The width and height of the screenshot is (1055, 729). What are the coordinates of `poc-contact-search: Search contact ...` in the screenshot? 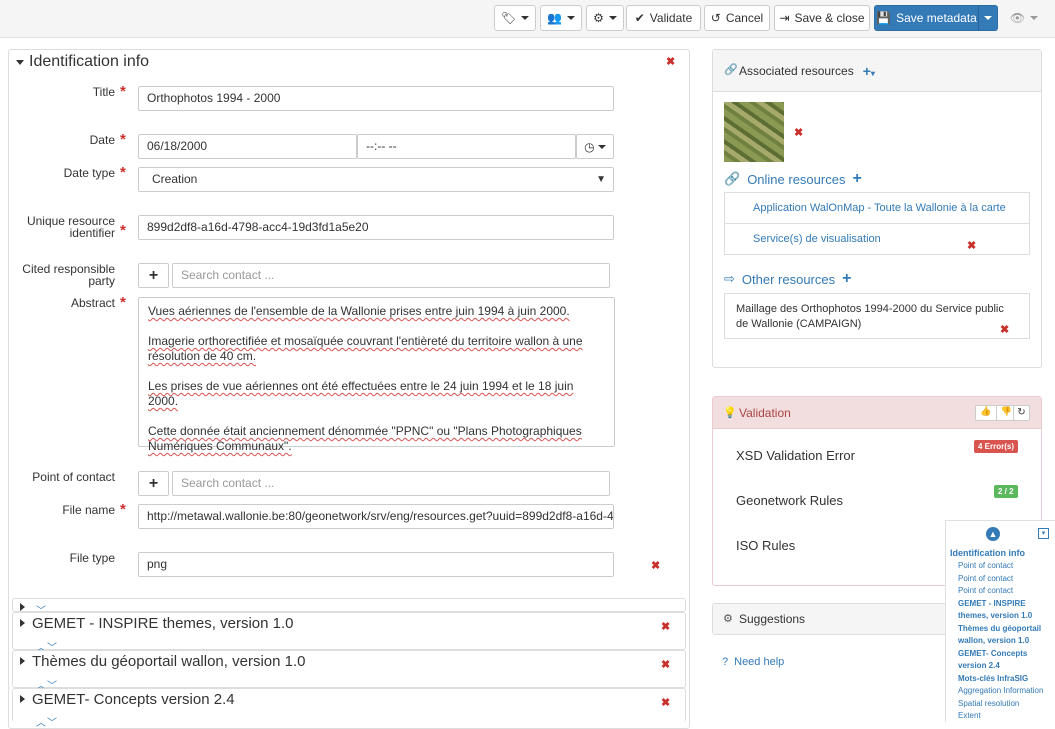 It's located at (391, 483).